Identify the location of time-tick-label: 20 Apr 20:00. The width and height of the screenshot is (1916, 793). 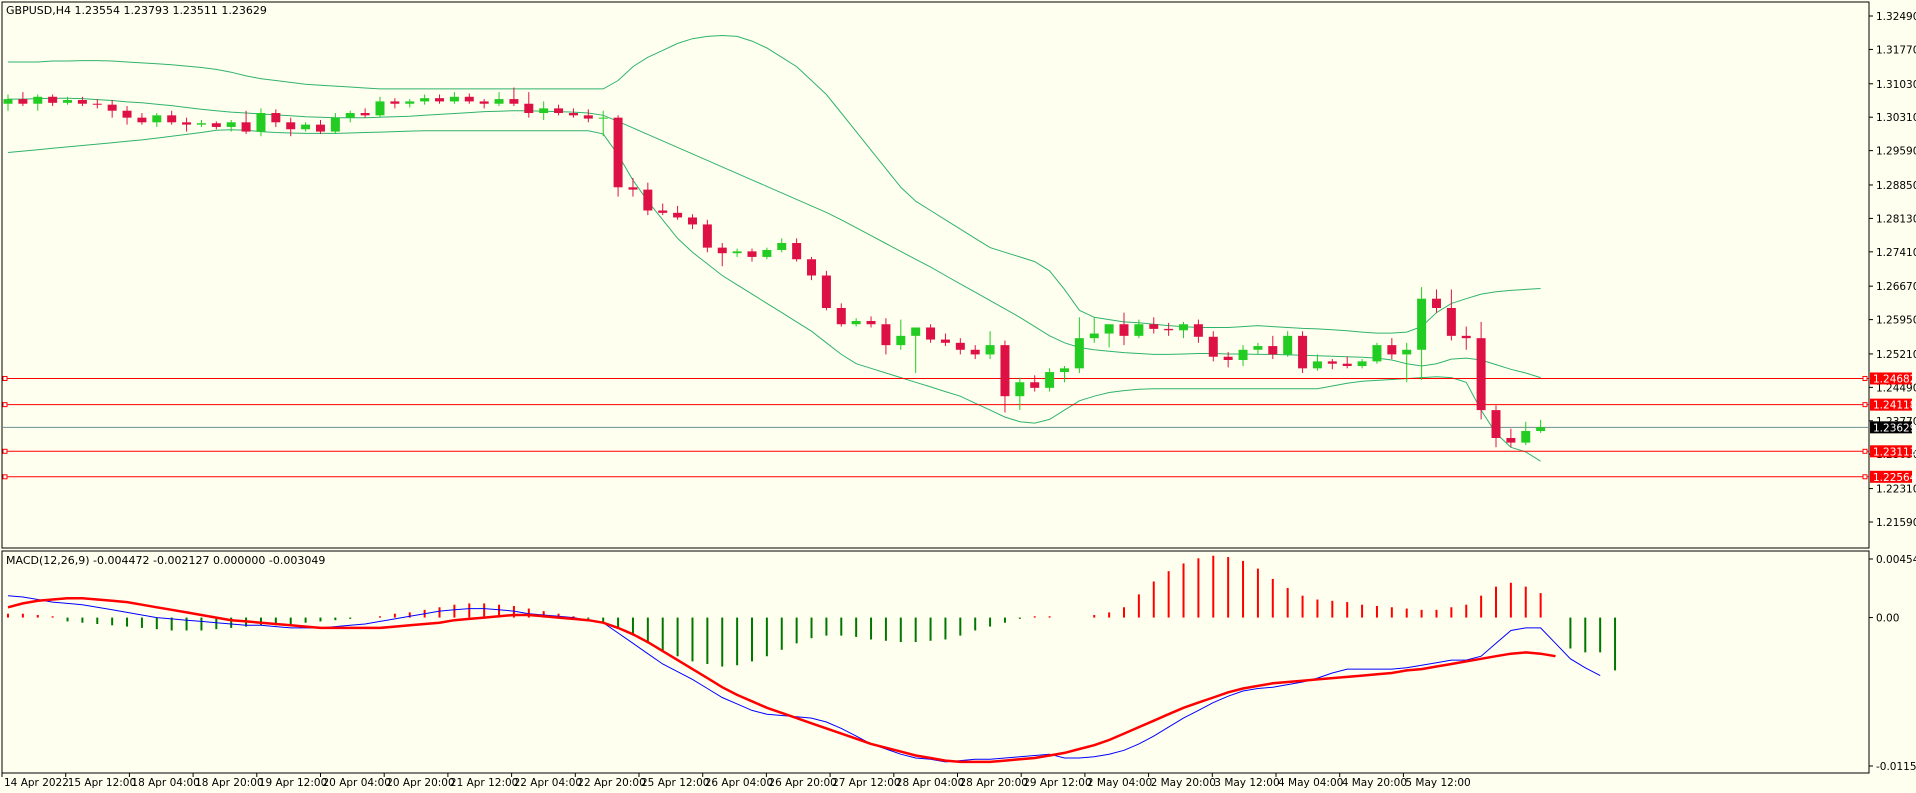
(420, 783).